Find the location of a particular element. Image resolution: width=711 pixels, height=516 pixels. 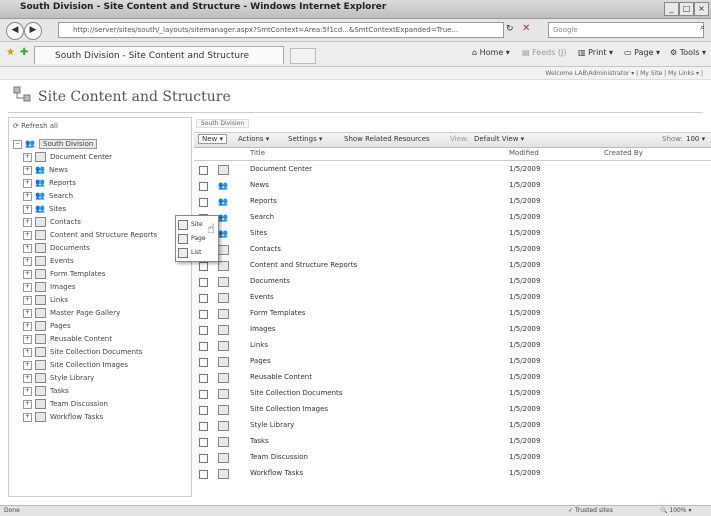

row-title-link: Pages is located at coordinates (260, 361).